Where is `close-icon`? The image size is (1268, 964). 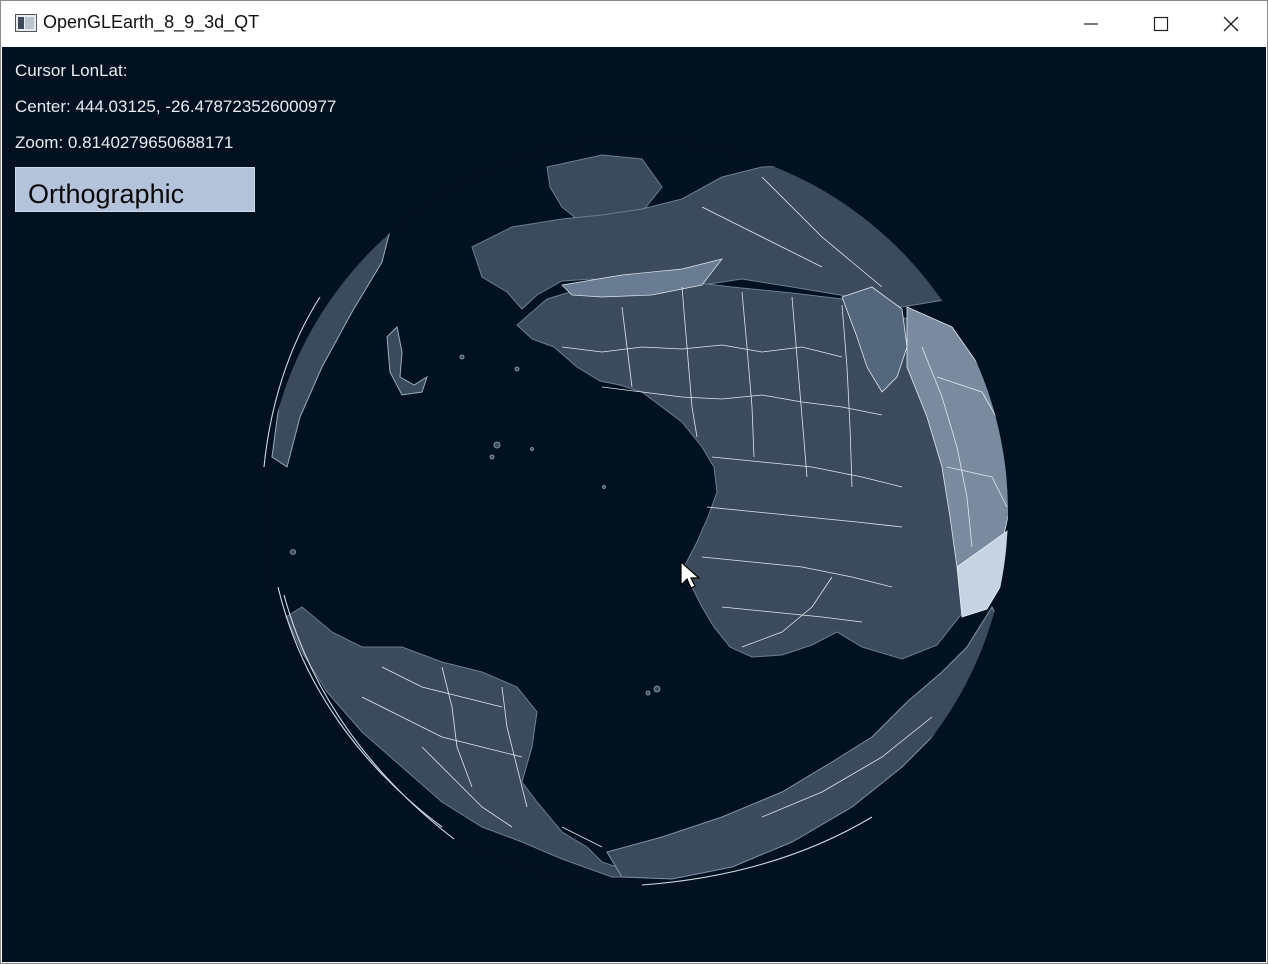 close-icon is located at coordinates (1231, 24).